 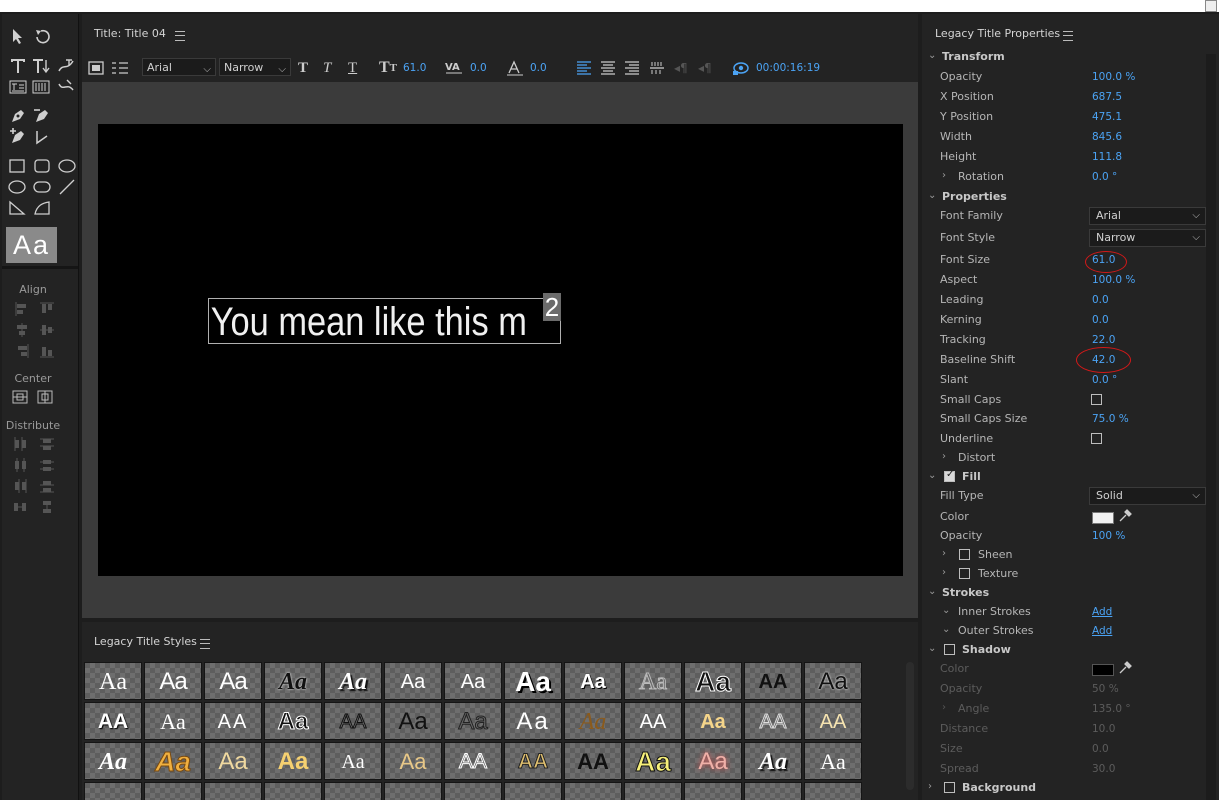 What do you see at coordinates (1102, 631) in the screenshot?
I see `add-outer-stroke-link: Add` at bounding box center [1102, 631].